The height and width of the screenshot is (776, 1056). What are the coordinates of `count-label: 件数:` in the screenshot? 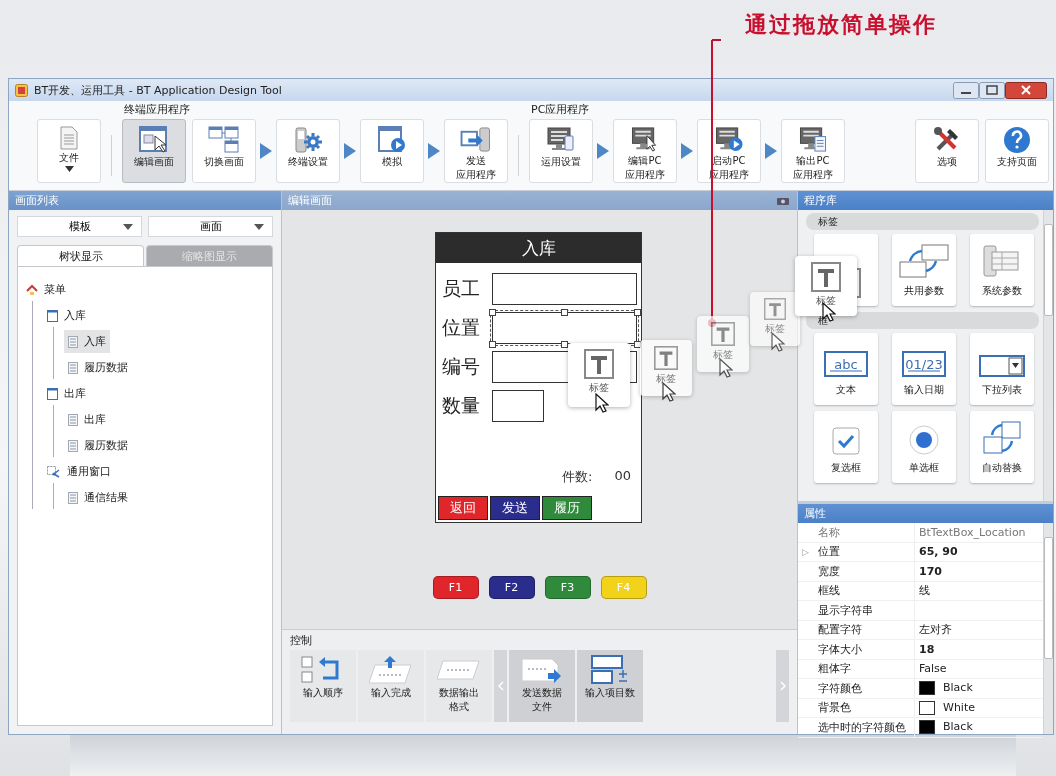 It's located at (577, 477).